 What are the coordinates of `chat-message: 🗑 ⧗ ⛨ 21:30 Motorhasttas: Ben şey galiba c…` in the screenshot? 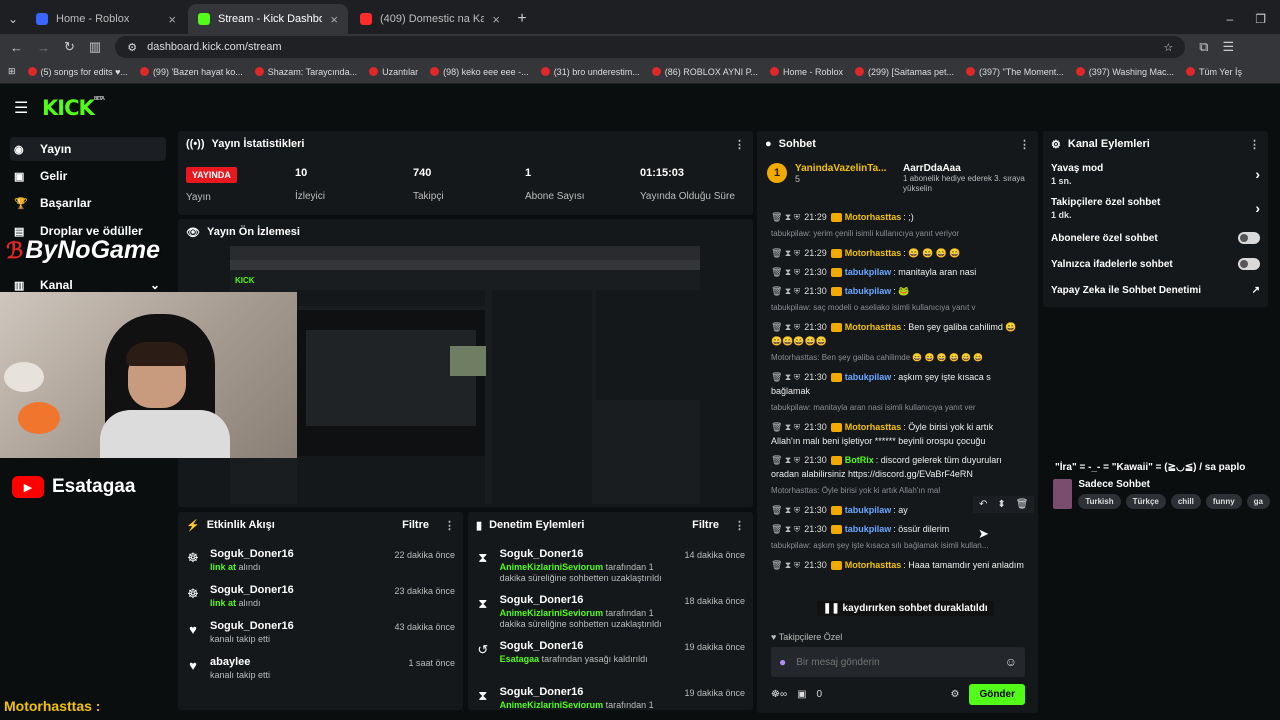 It's located at (897, 334).